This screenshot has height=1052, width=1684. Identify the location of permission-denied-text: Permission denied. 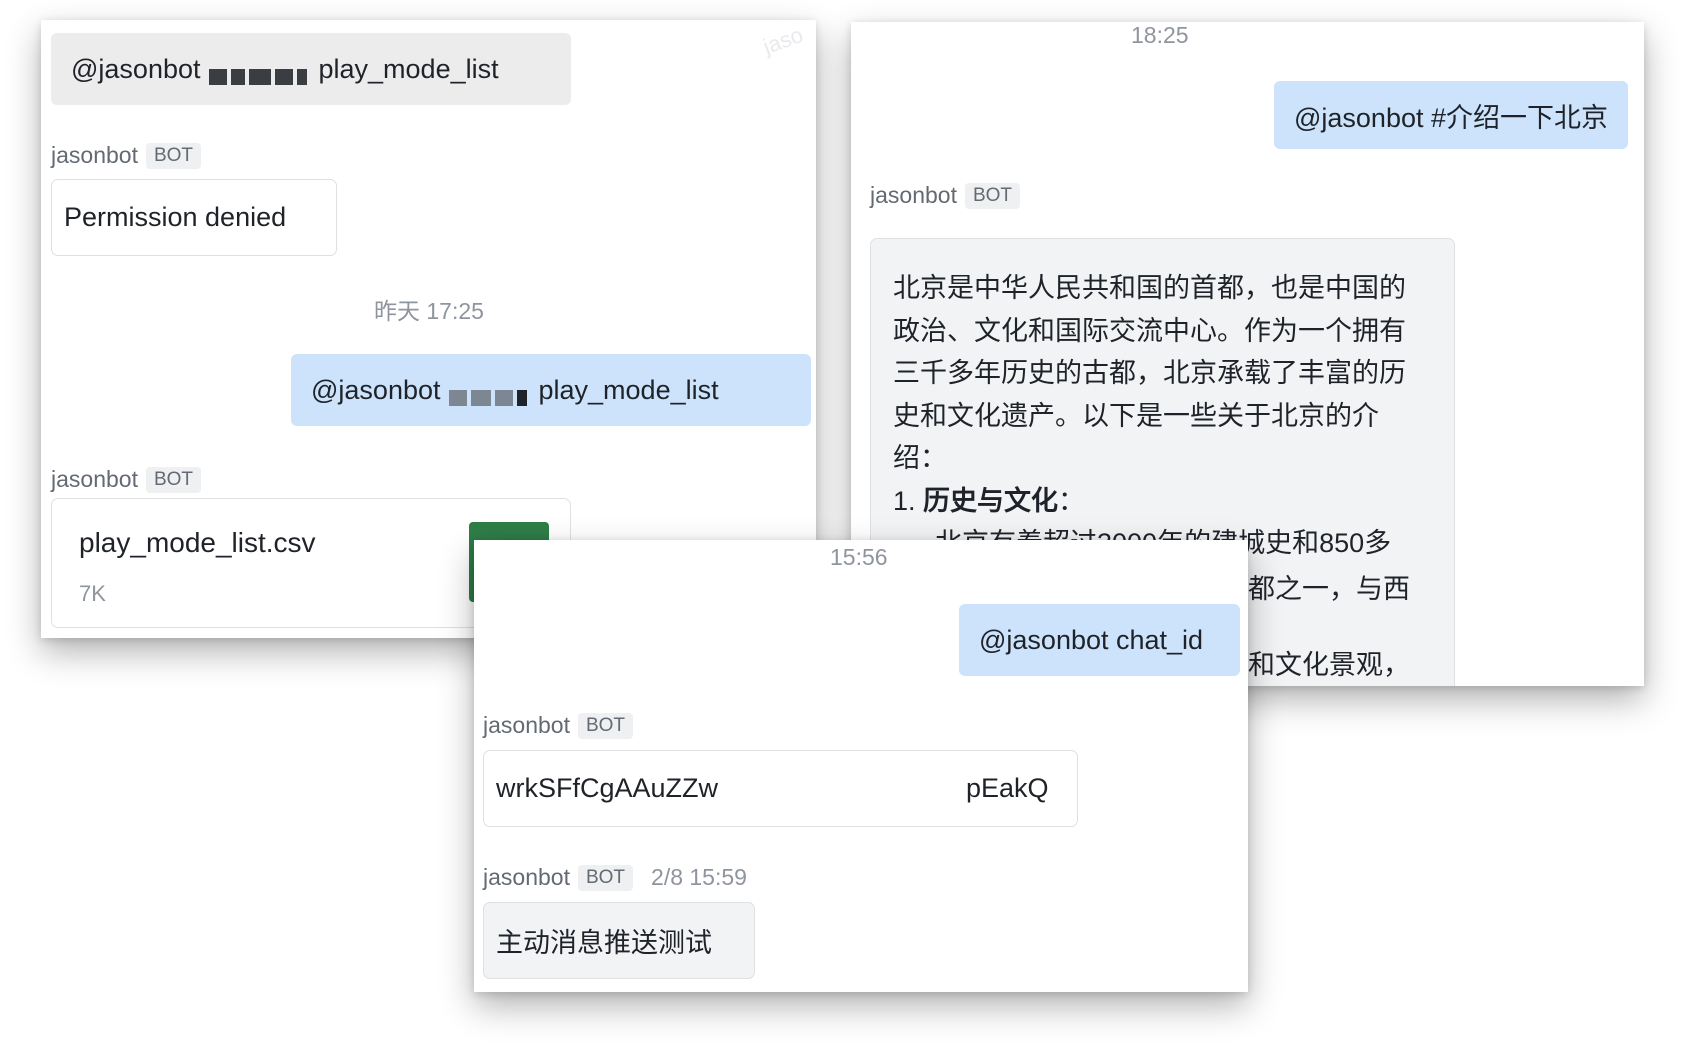
(175, 217).